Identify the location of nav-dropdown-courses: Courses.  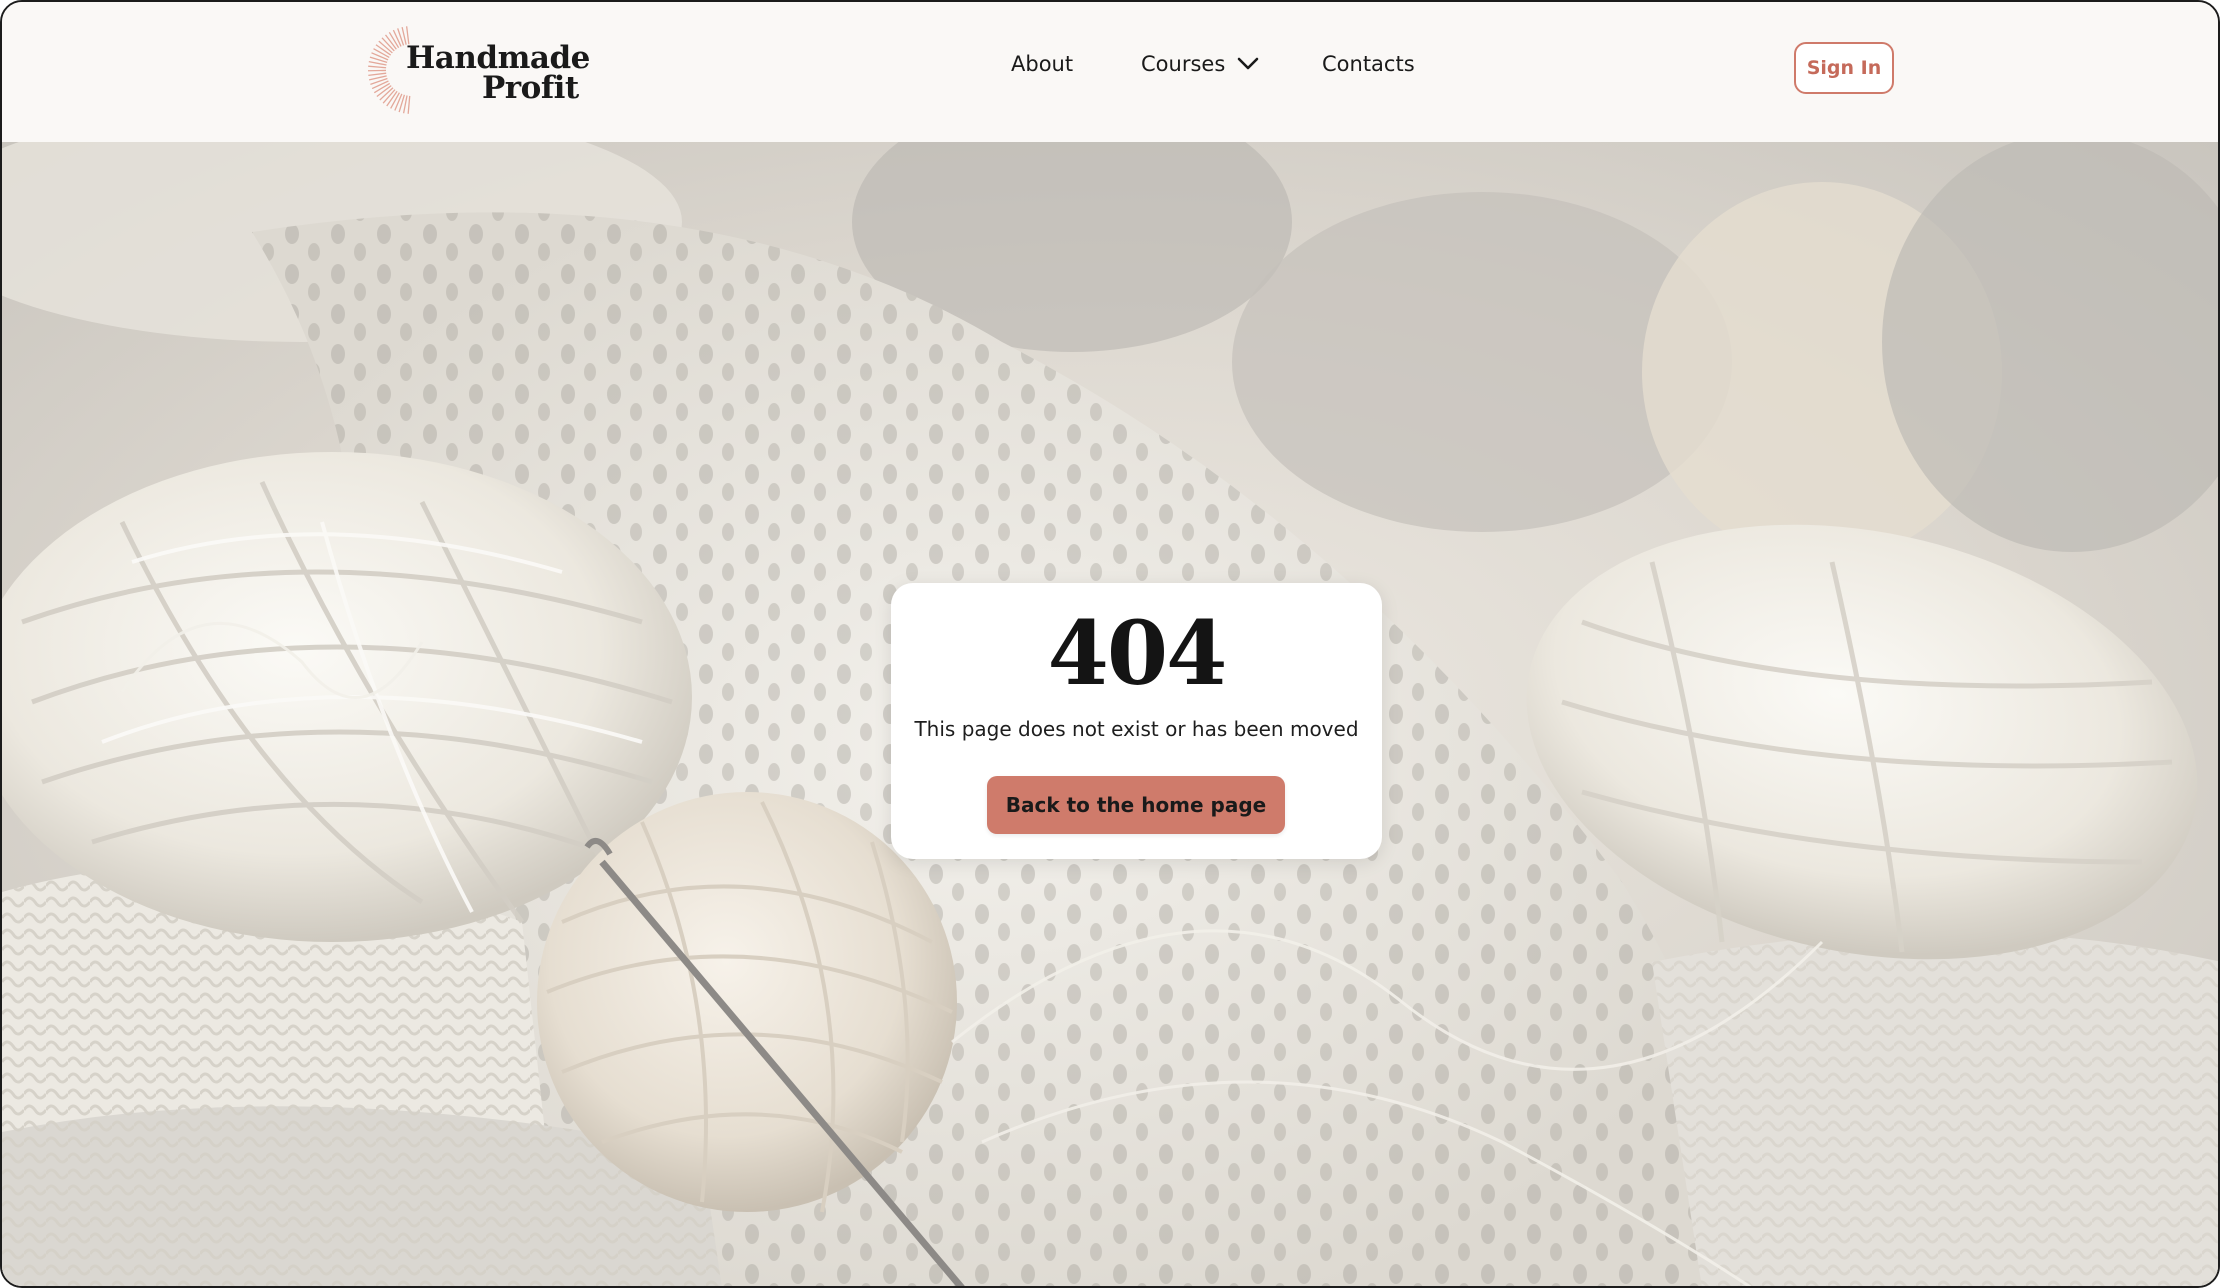
(1200, 64).